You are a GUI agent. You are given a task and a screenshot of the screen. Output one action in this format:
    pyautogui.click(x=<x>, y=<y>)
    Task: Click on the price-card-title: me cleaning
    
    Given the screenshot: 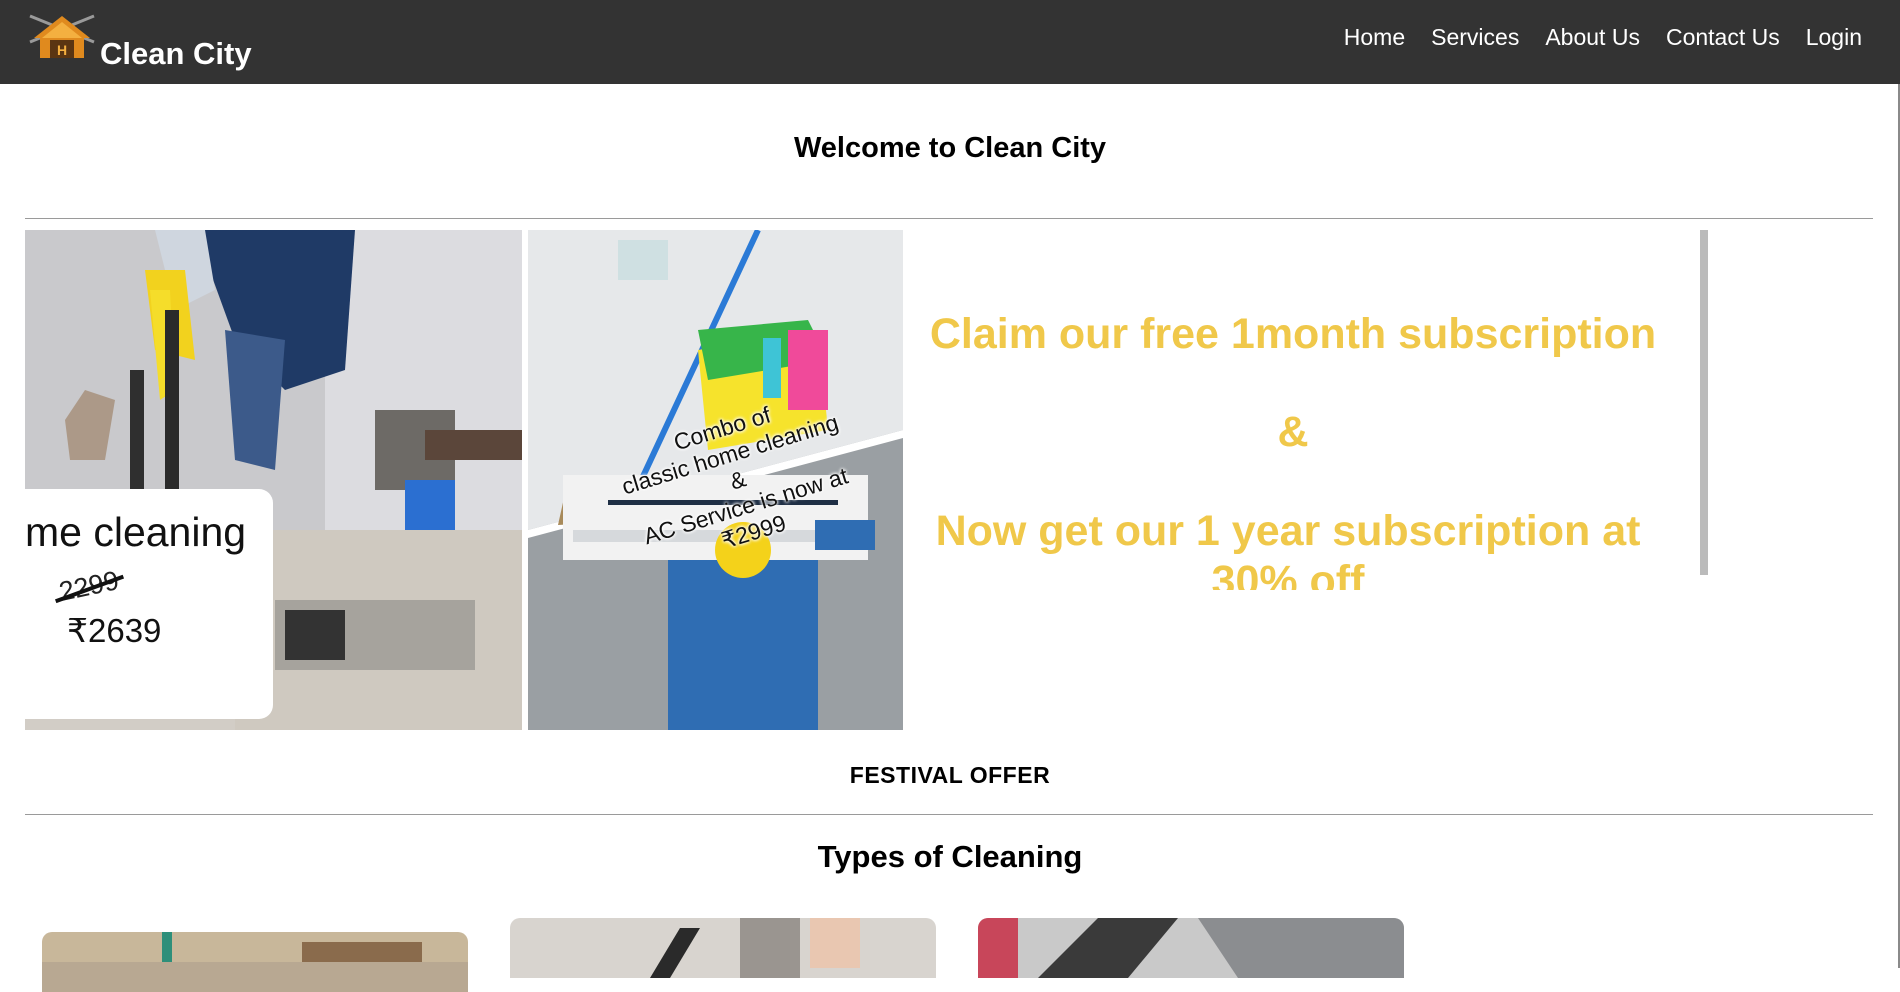 What is the action you would take?
    pyautogui.click(x=136, y=532)
    